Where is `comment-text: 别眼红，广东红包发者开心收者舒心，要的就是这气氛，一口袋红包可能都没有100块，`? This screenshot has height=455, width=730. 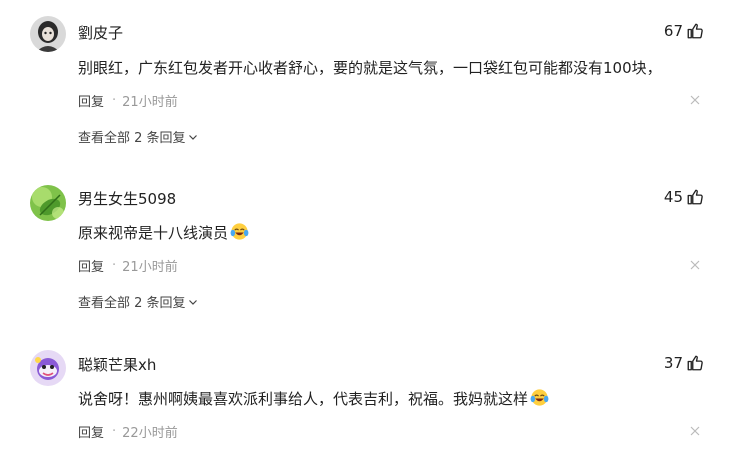 comment-text: 别眼红，广东红包发者开心收者舒心，要的就是这气氛，一口袋红包可能都没有100块， is located at coordinates (370, 68).